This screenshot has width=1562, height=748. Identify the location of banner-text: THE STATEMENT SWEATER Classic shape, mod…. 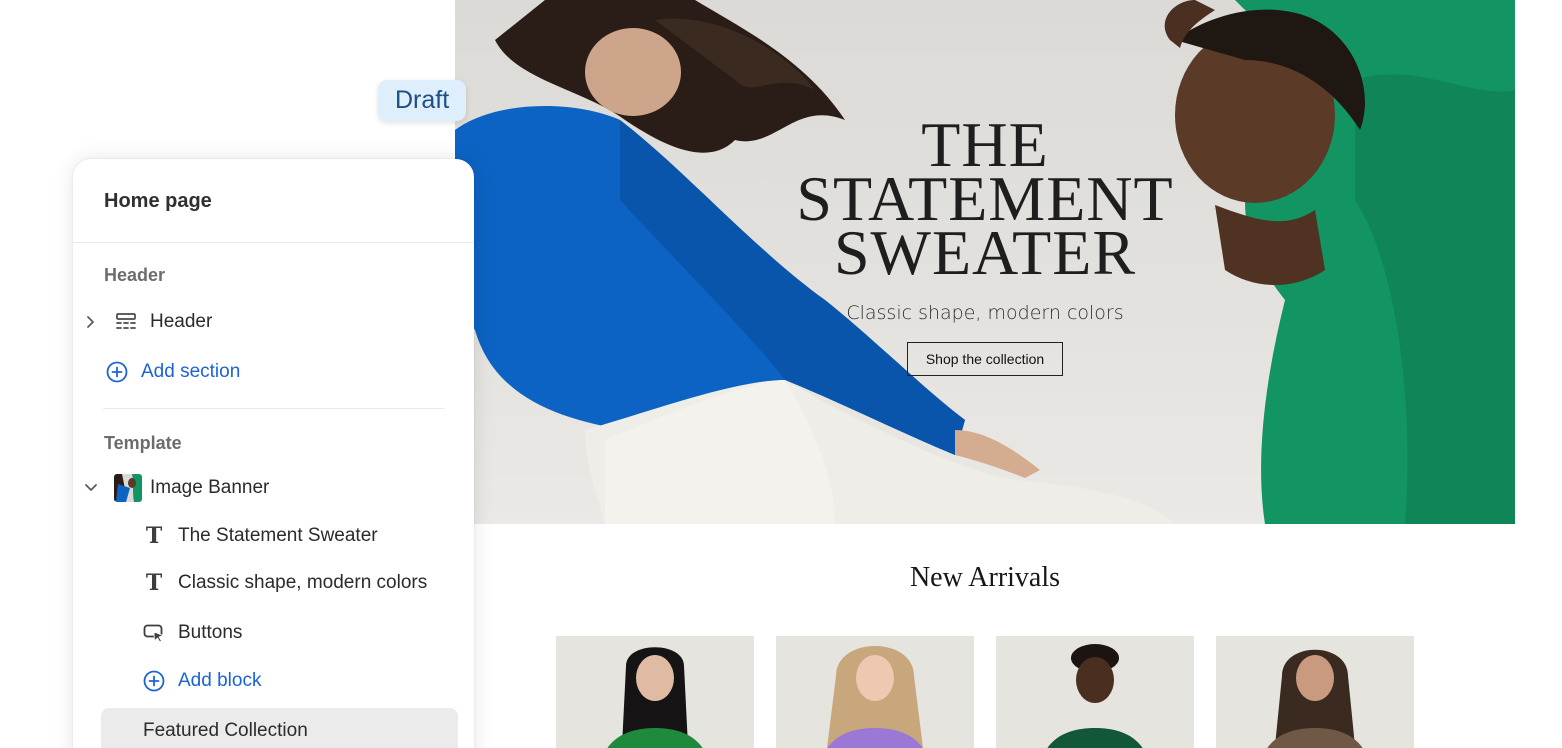
(985, 244).